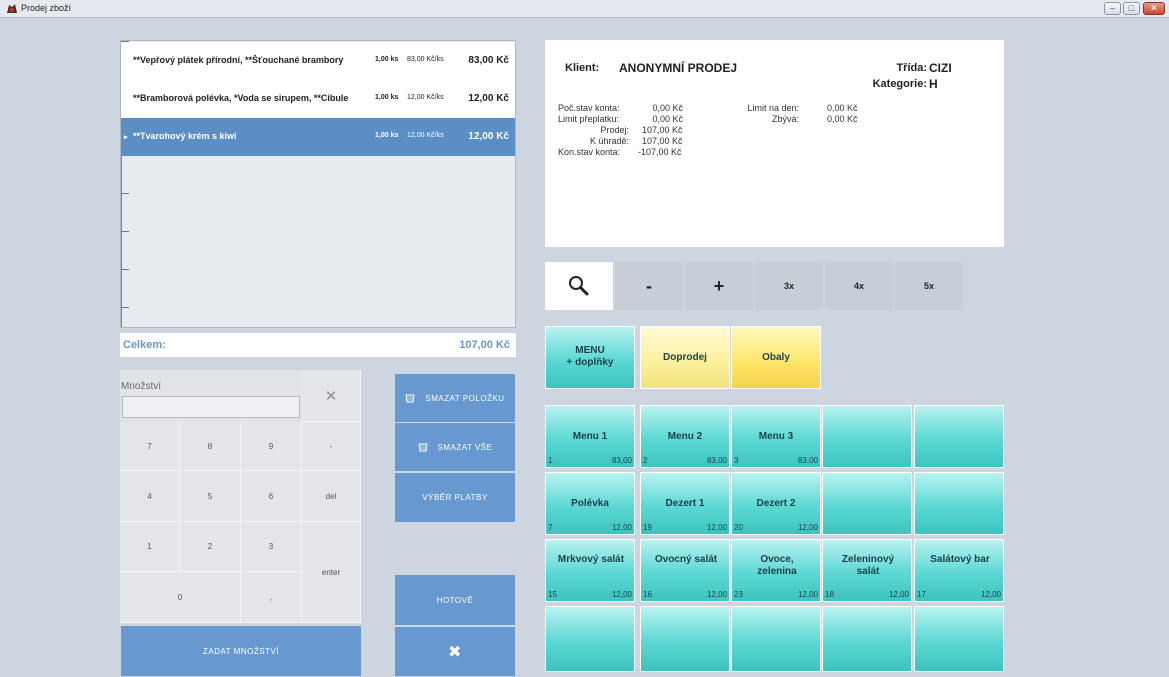  I want to click on minimize-button: –, so click(1112, 8).